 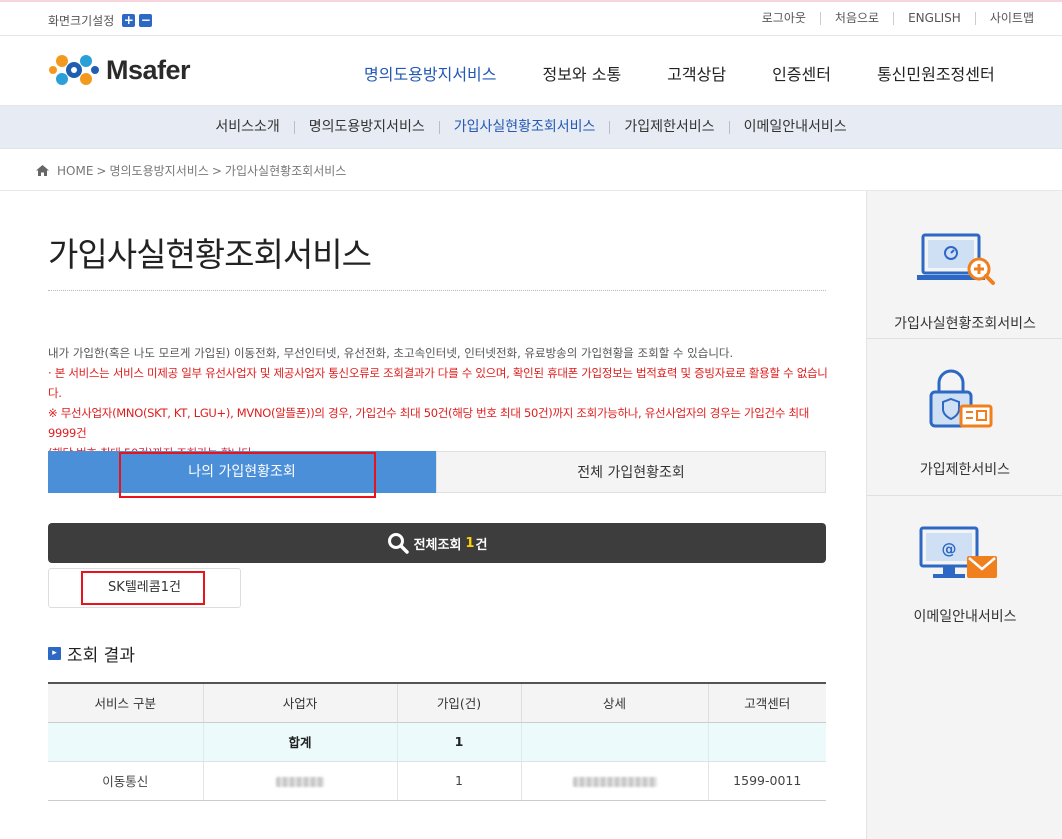 What do you see at coordinates (965, 470) in the screenshot?
I see `side-item-label: 가입제한서비스` at bounding box center [965, 470].